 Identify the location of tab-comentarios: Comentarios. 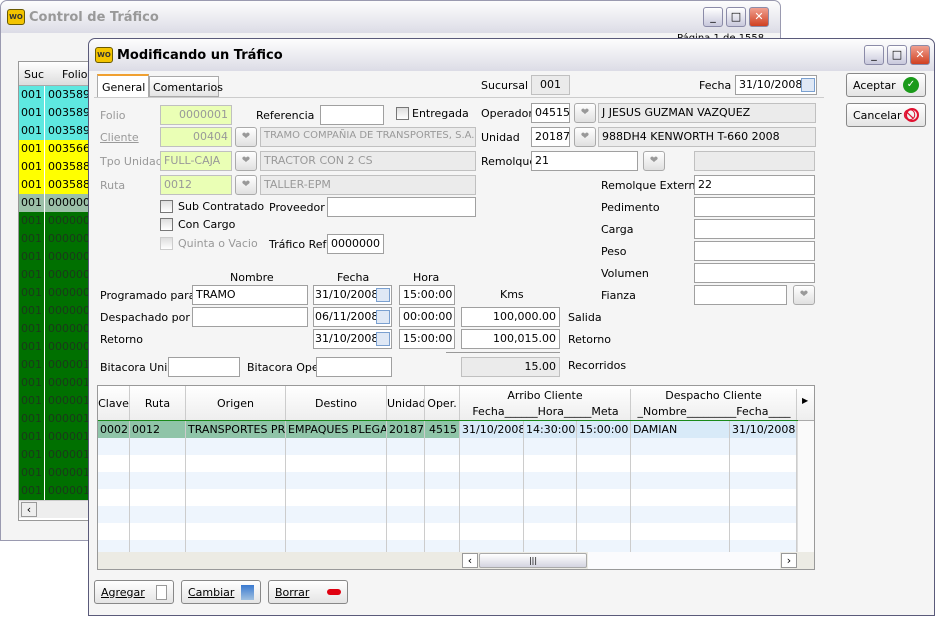
(186, 86).